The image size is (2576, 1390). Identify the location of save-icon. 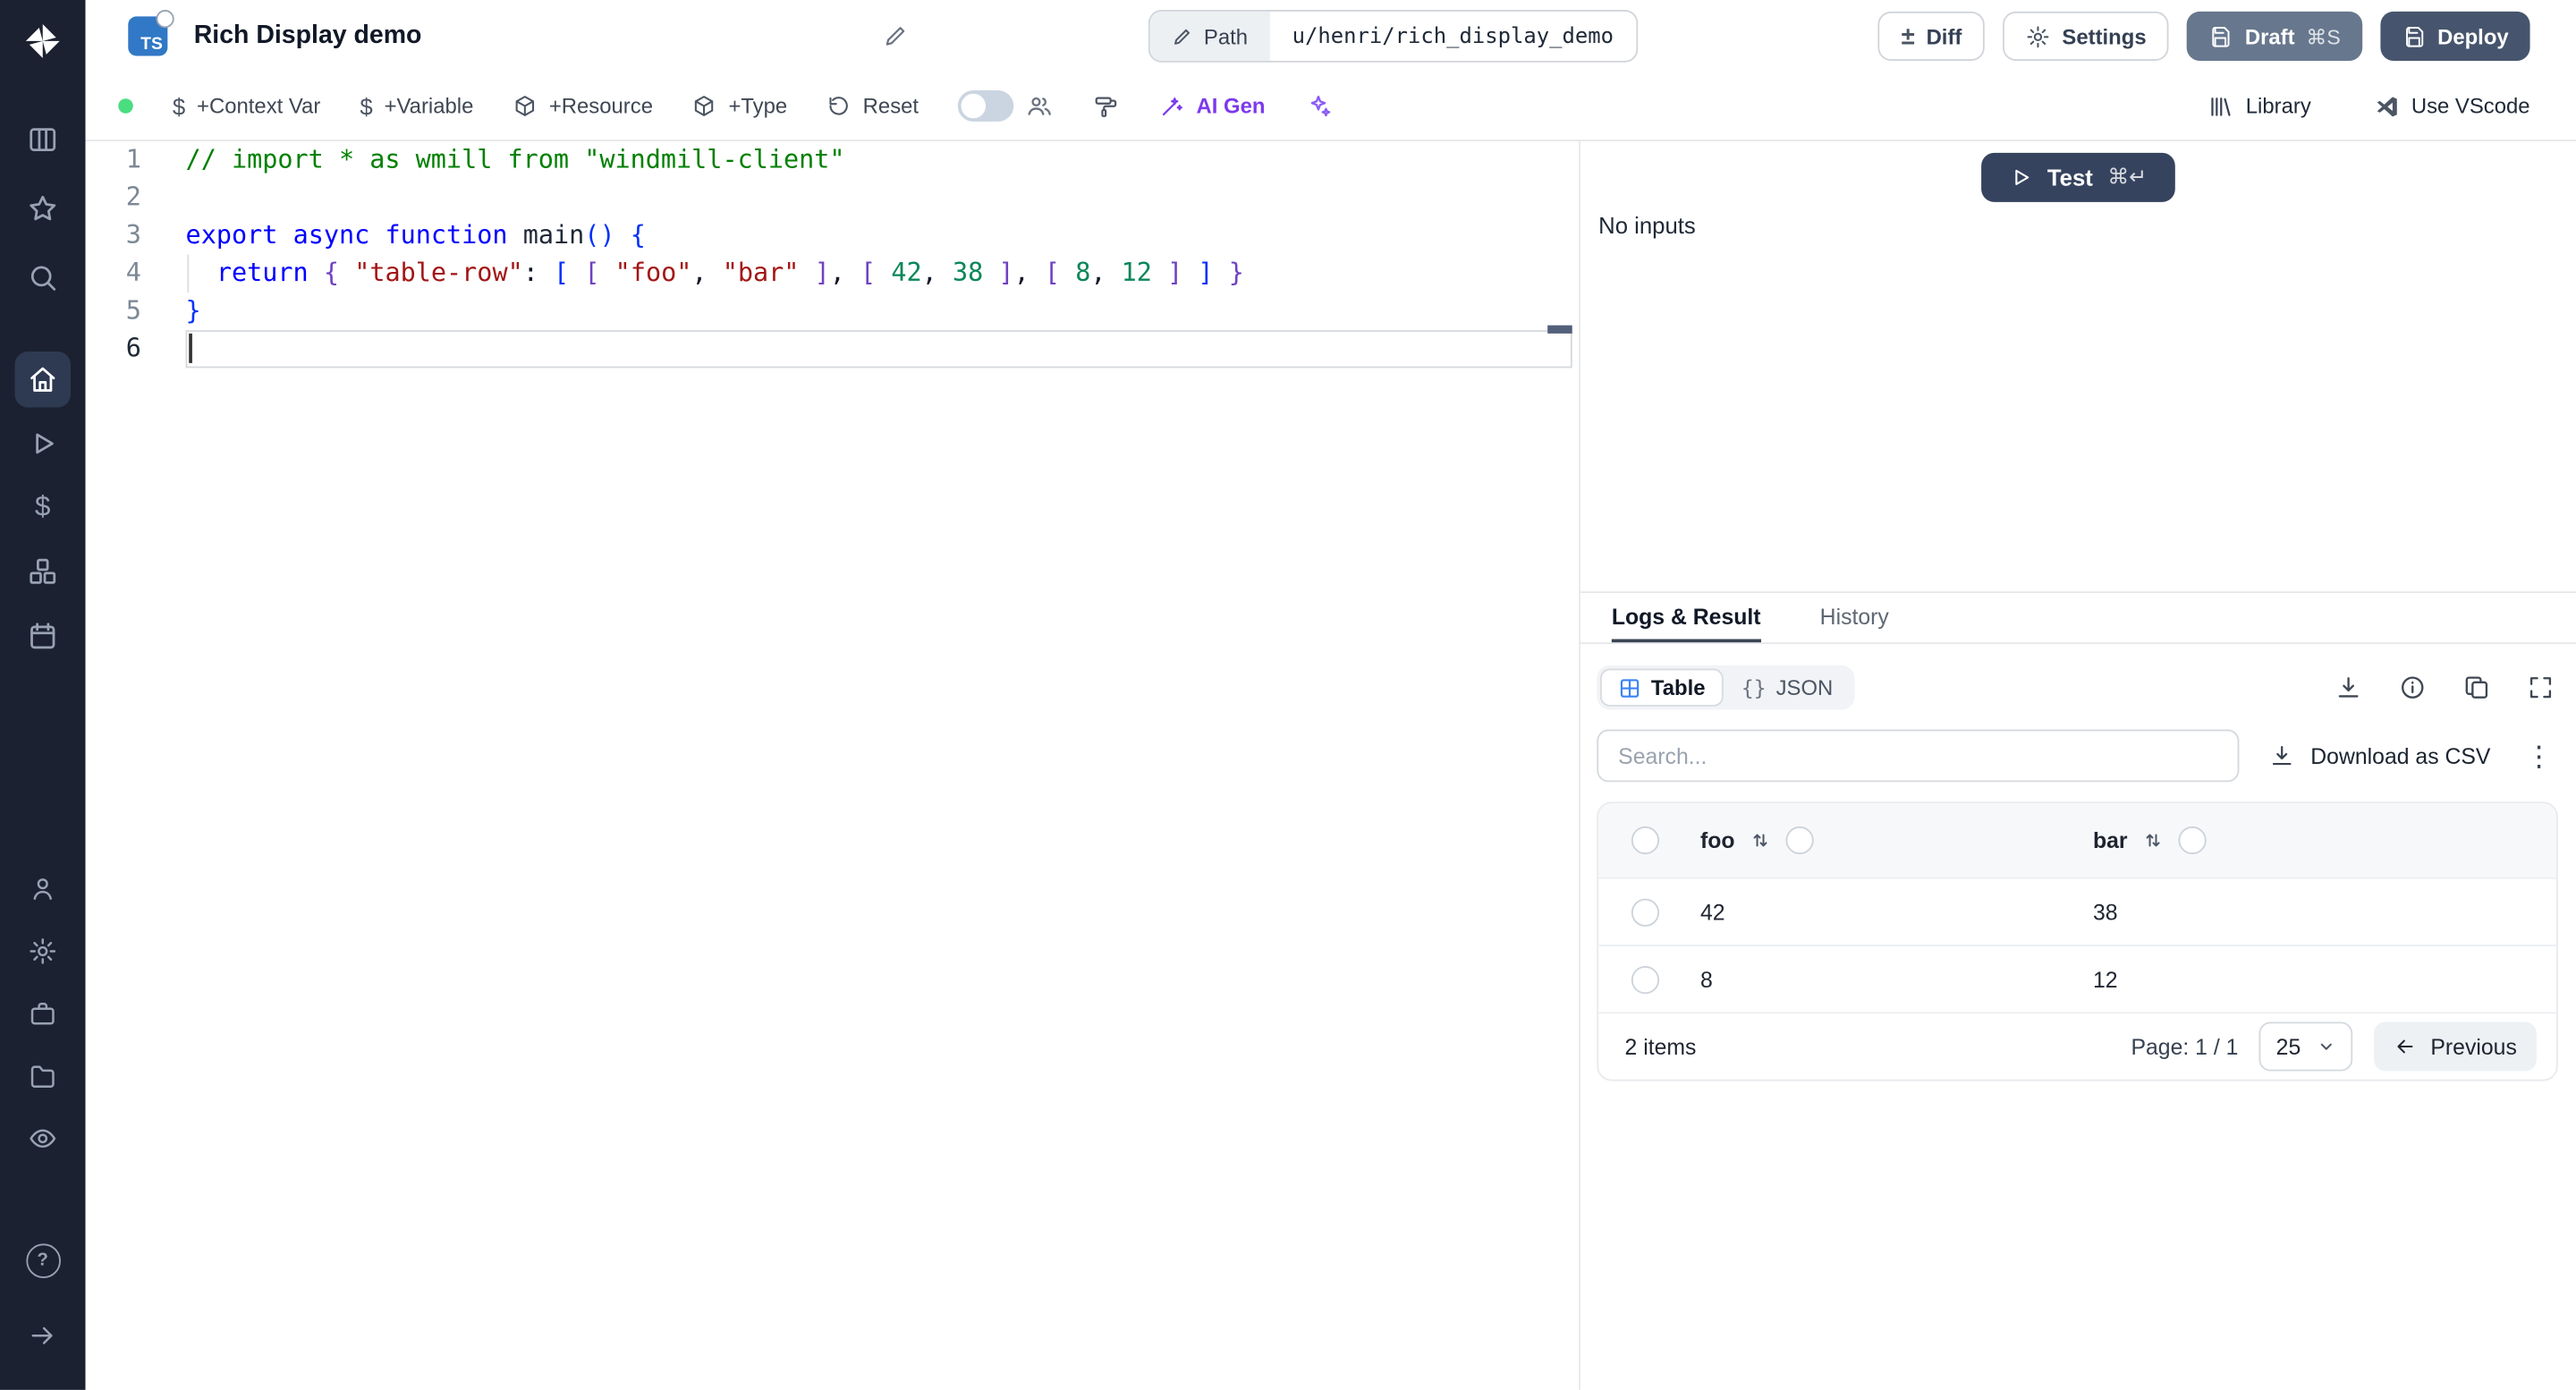
(2222, 36).